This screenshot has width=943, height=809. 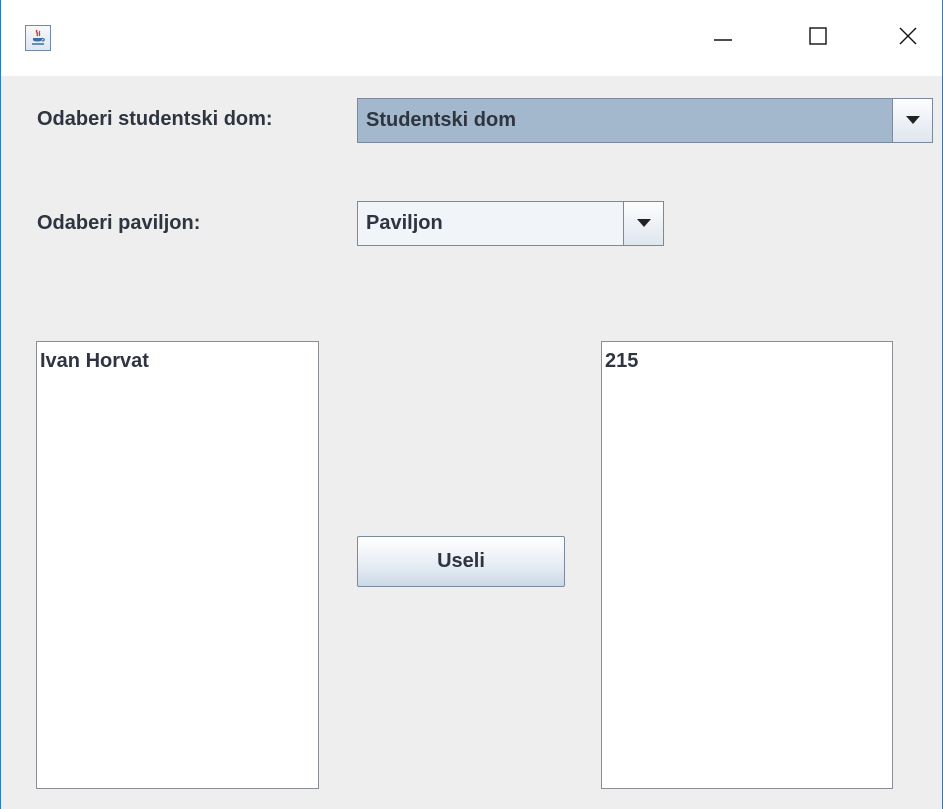 What do you see at coordinates (38, 38) in the screenshot?
I see `java-cup-icon` at bounding box center [38, 38].